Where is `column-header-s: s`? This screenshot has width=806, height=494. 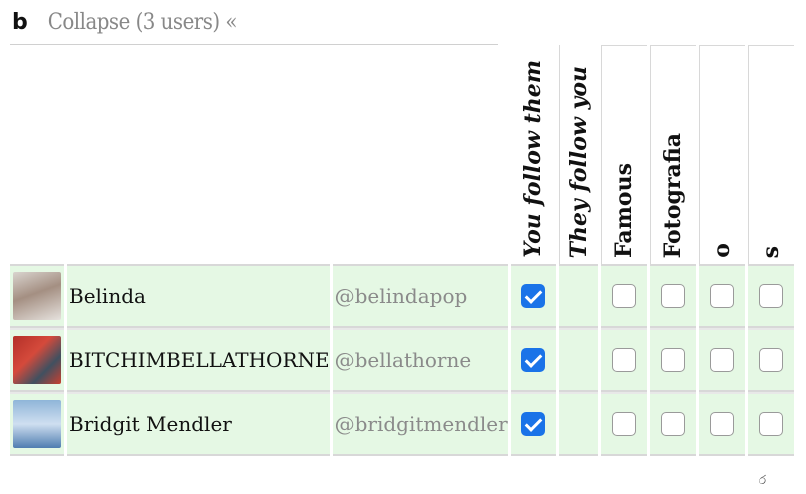
column-header-s: s is located at coordinates (770, 155).